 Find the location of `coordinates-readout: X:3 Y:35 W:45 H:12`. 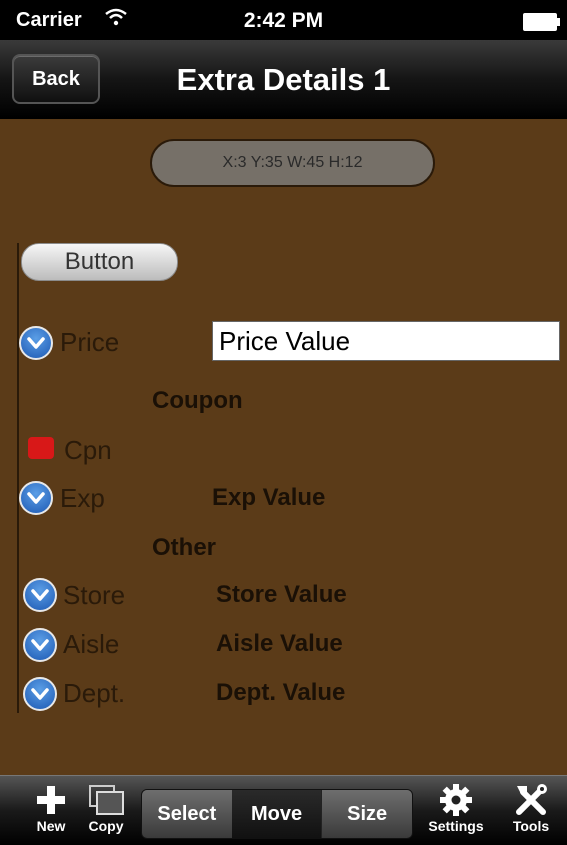

coordinates-readout: X:3 Y:35 W:45 H:12 is located at coordinates (292, 163).